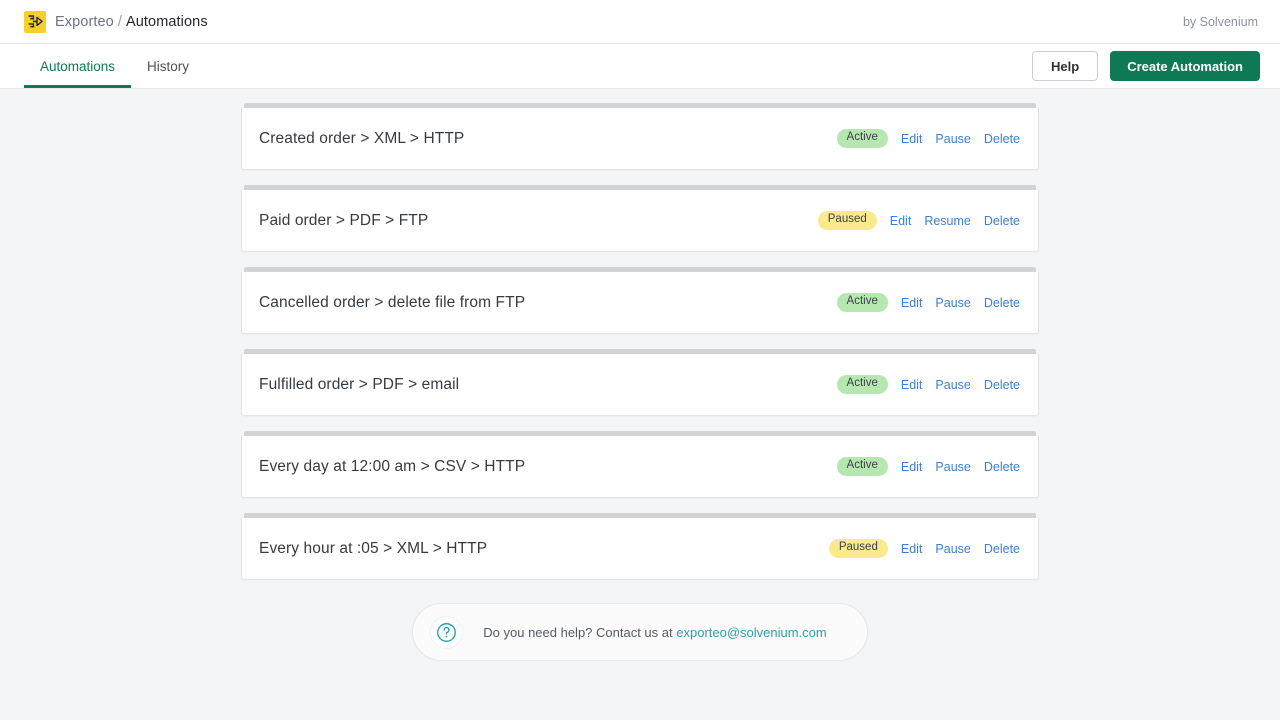 The height and width of the screenshot is (720, 1280). What do you see at coordinates (580, 632) in the screenshot?
I see `help-message-text: Do you need help? Contact us at` at bounding box center [580, 632].